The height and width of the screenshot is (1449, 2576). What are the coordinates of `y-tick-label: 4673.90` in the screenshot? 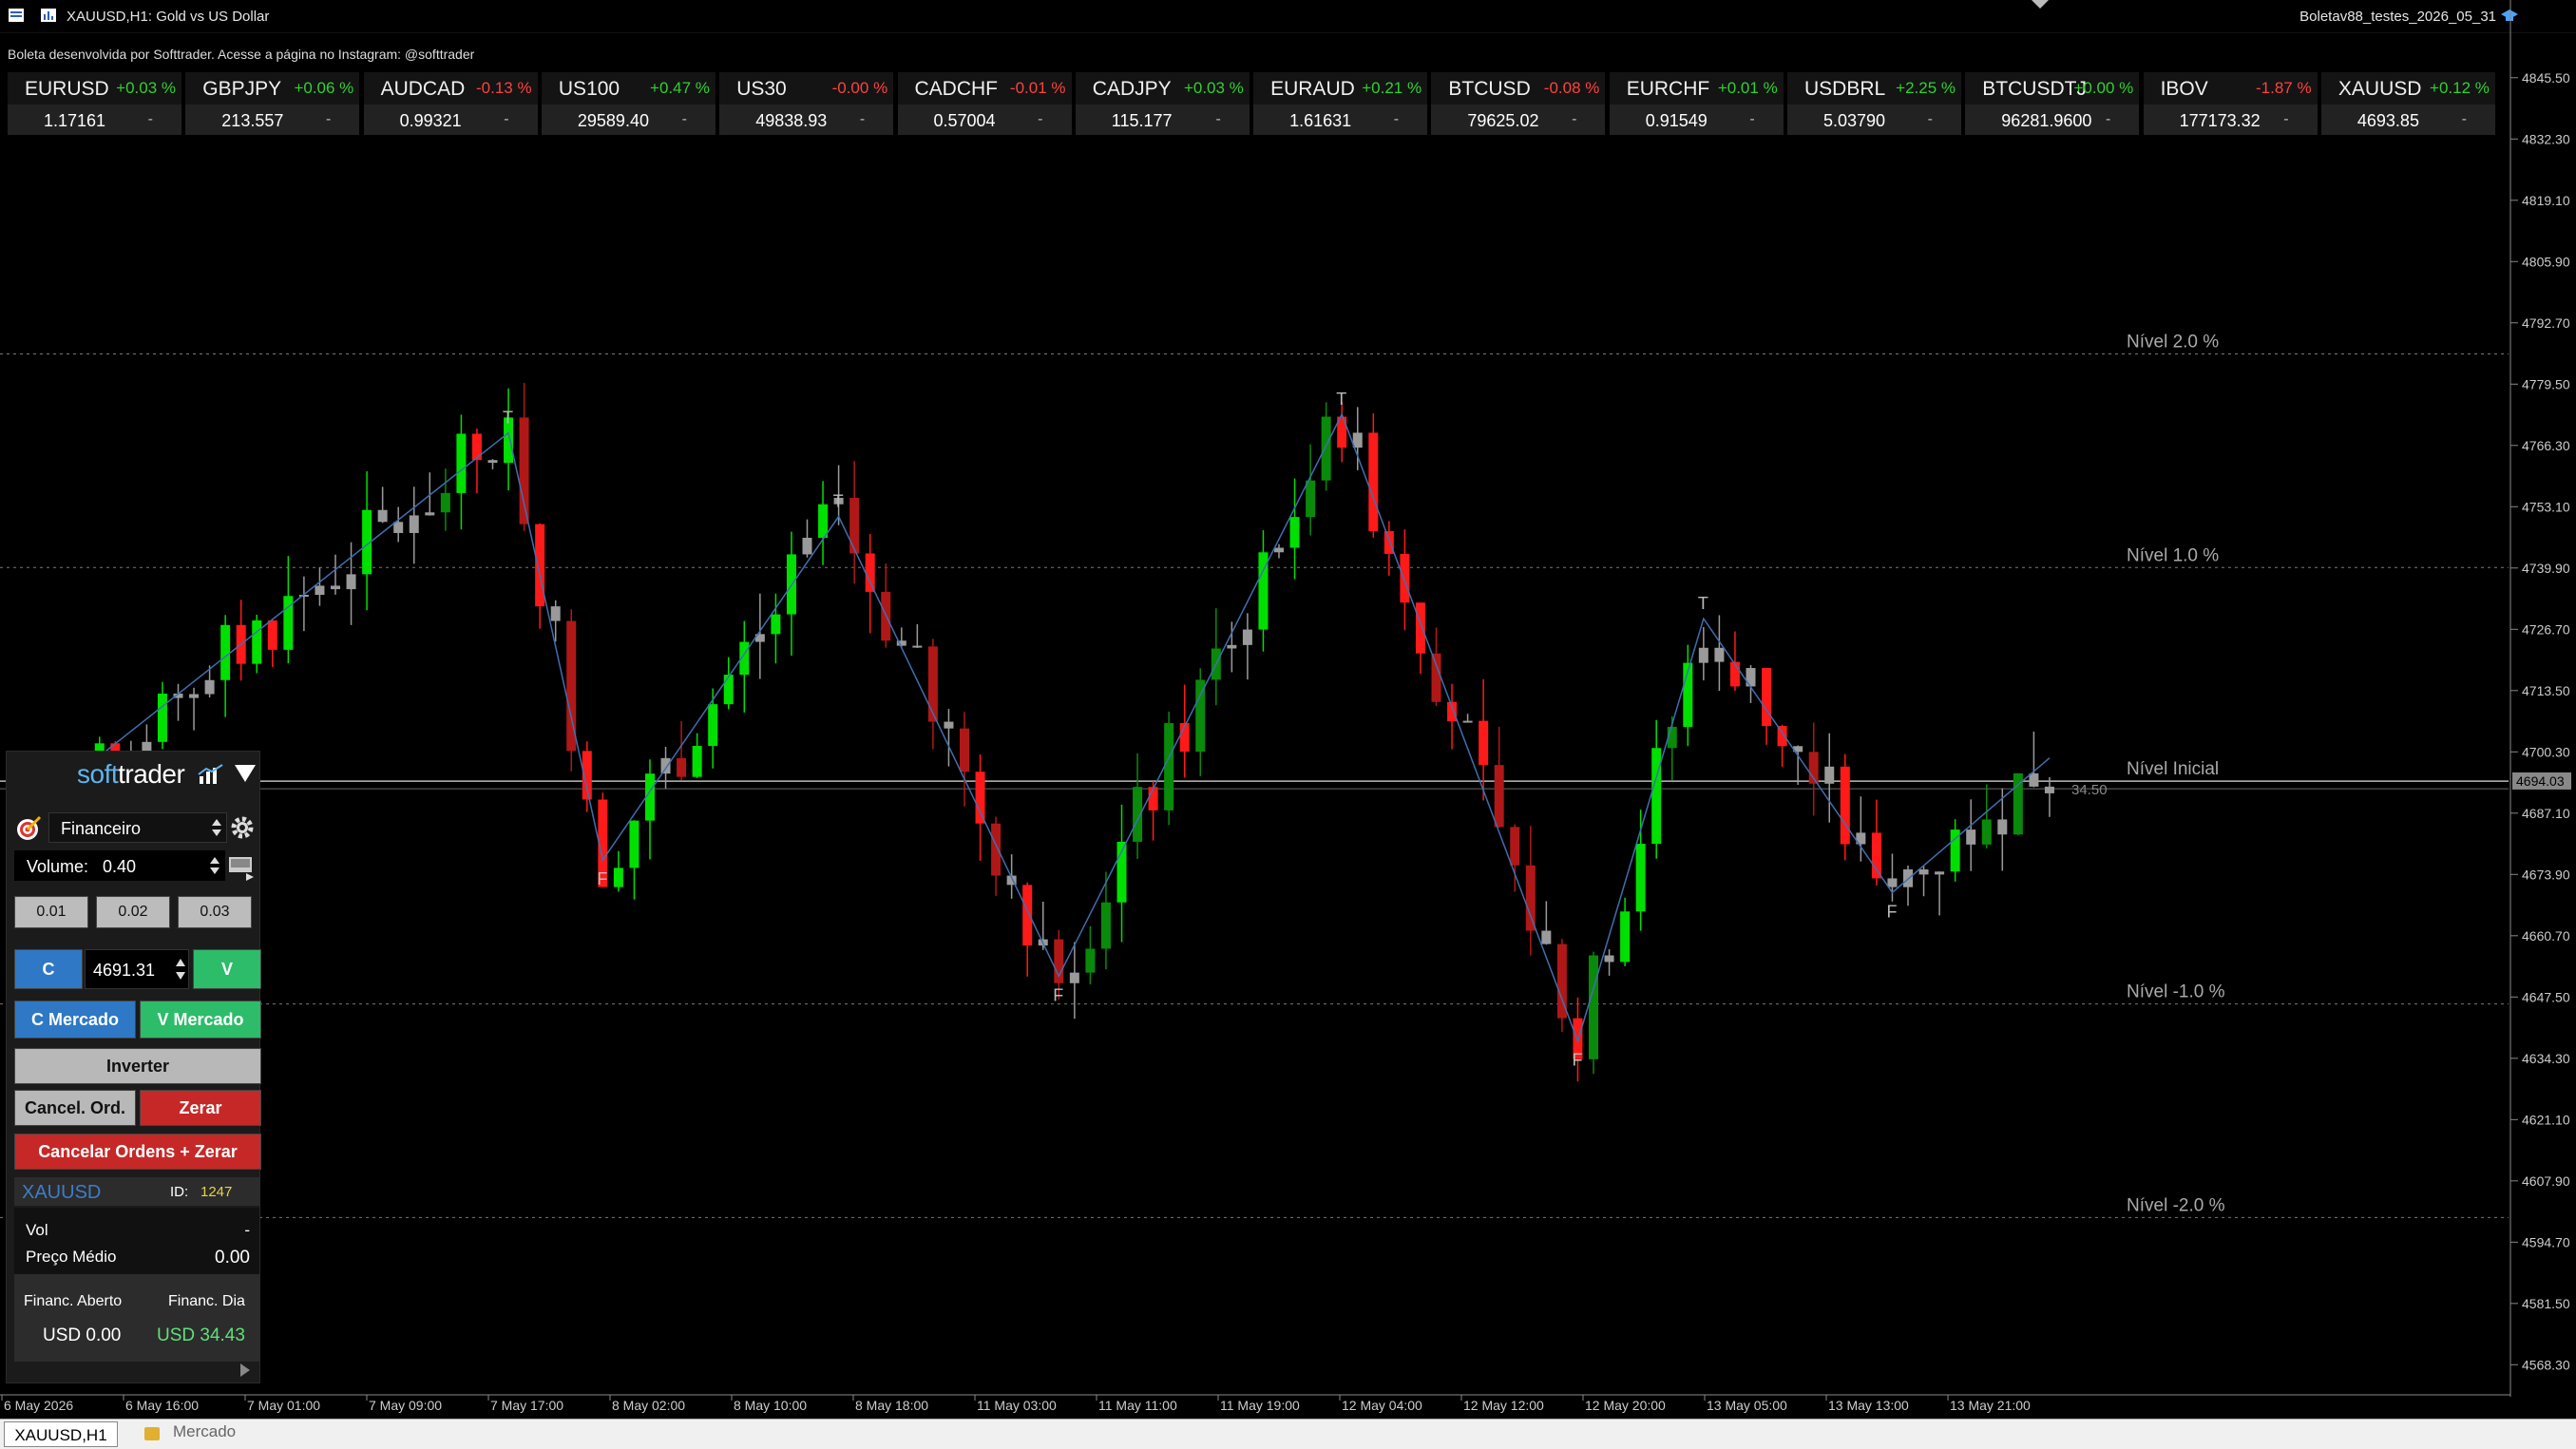 It's located at (2546, 874).